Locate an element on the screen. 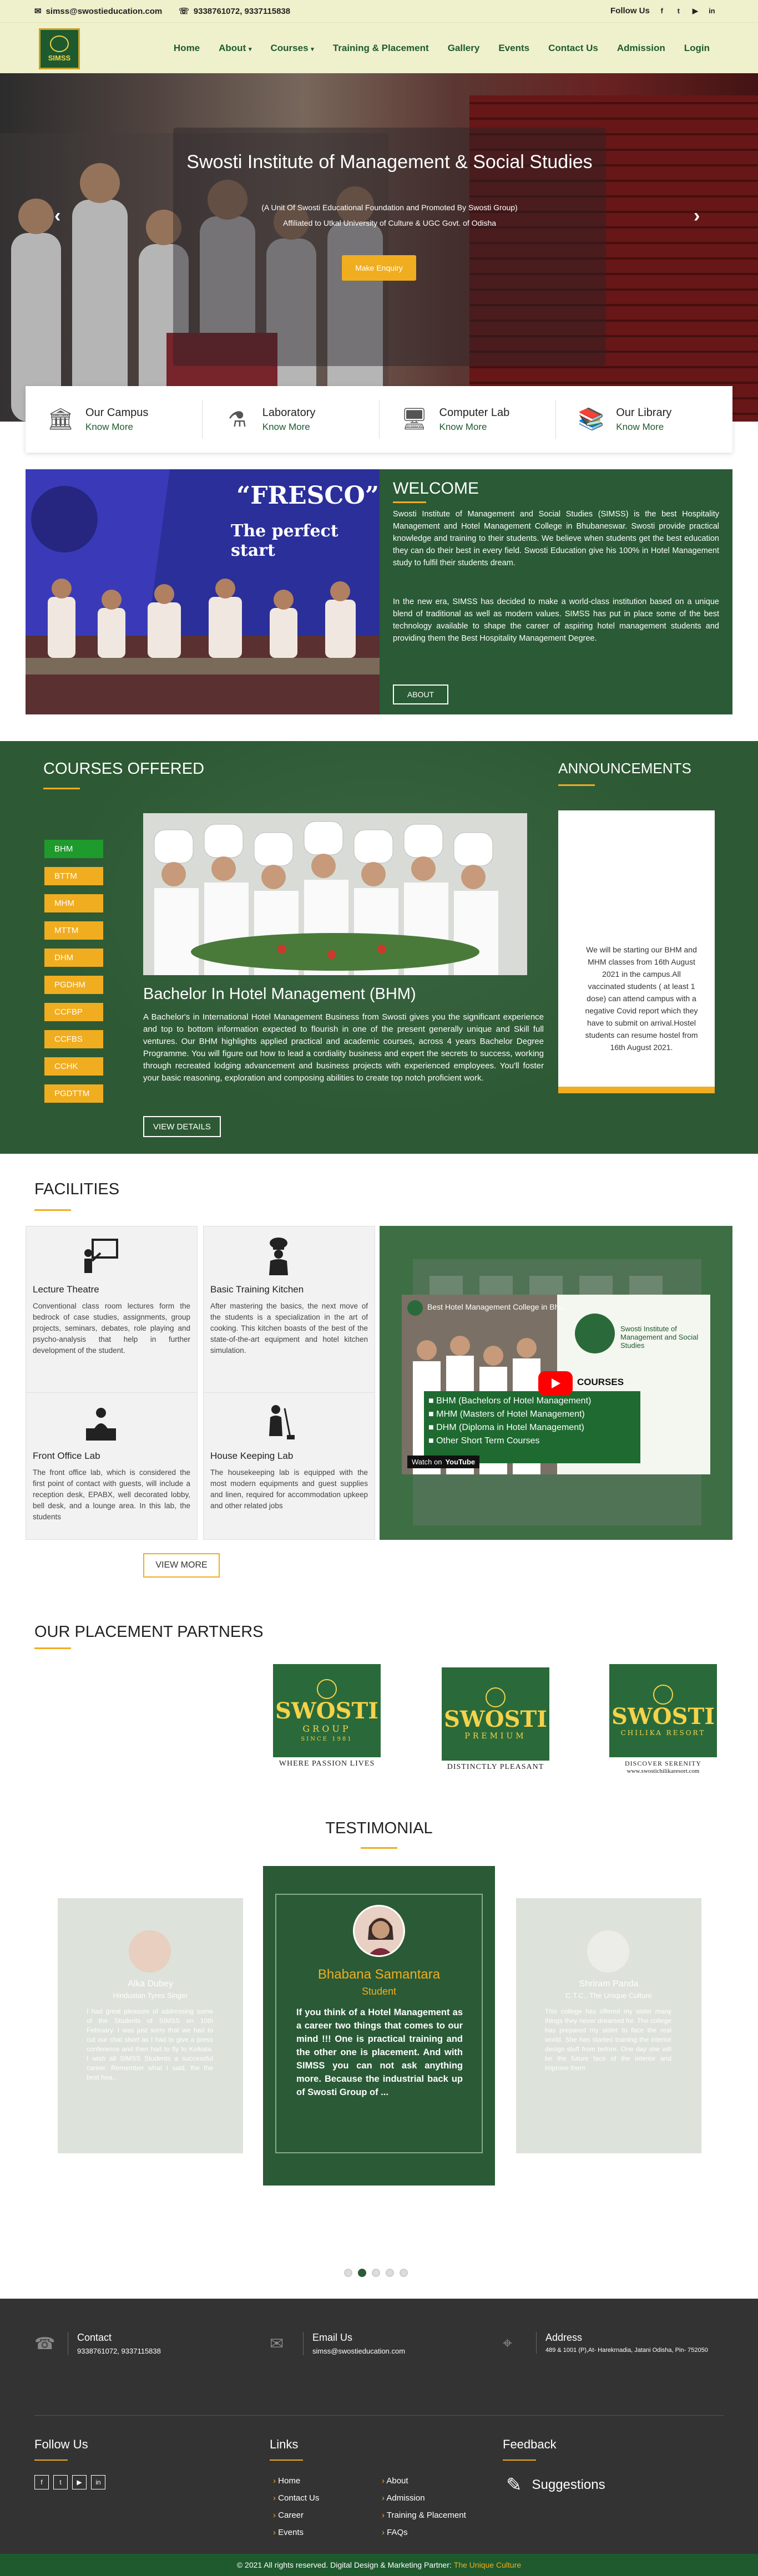  footer-address-label: Address is located at coordinates (564, 2337).